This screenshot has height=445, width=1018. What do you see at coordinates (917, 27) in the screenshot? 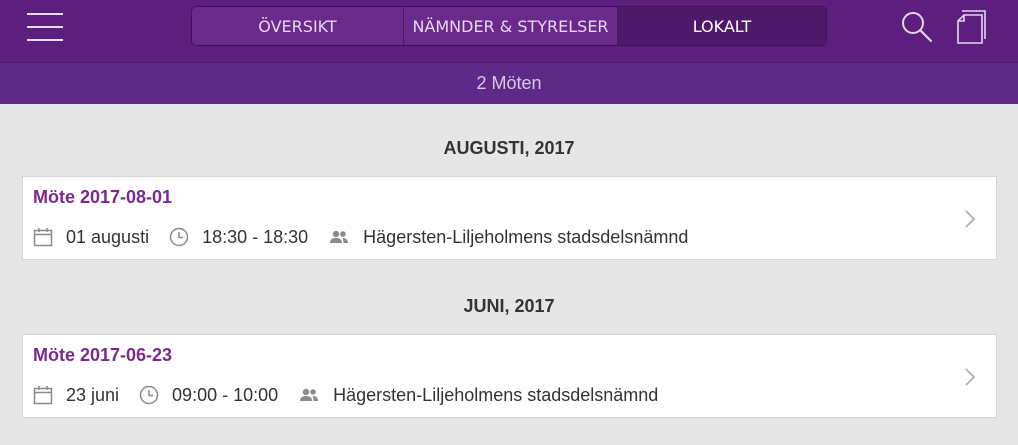
I see `search-icon` at bounding box center [917, 27].